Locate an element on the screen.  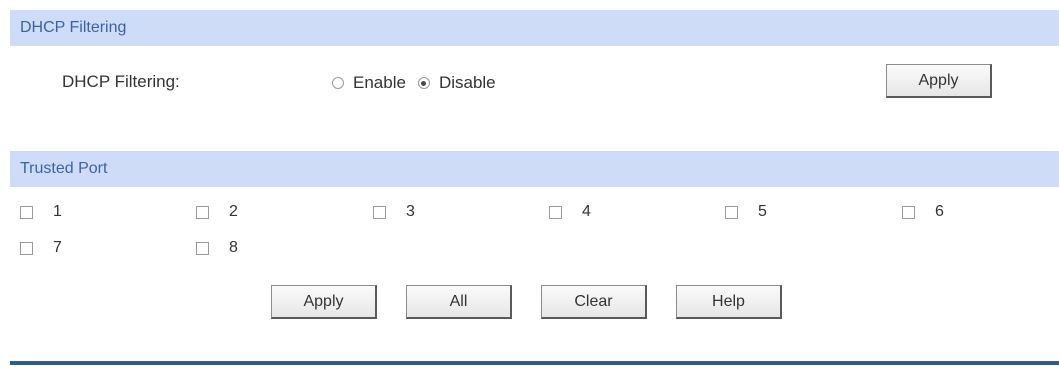
port-3: 3 is located at coordinates (394, 212).